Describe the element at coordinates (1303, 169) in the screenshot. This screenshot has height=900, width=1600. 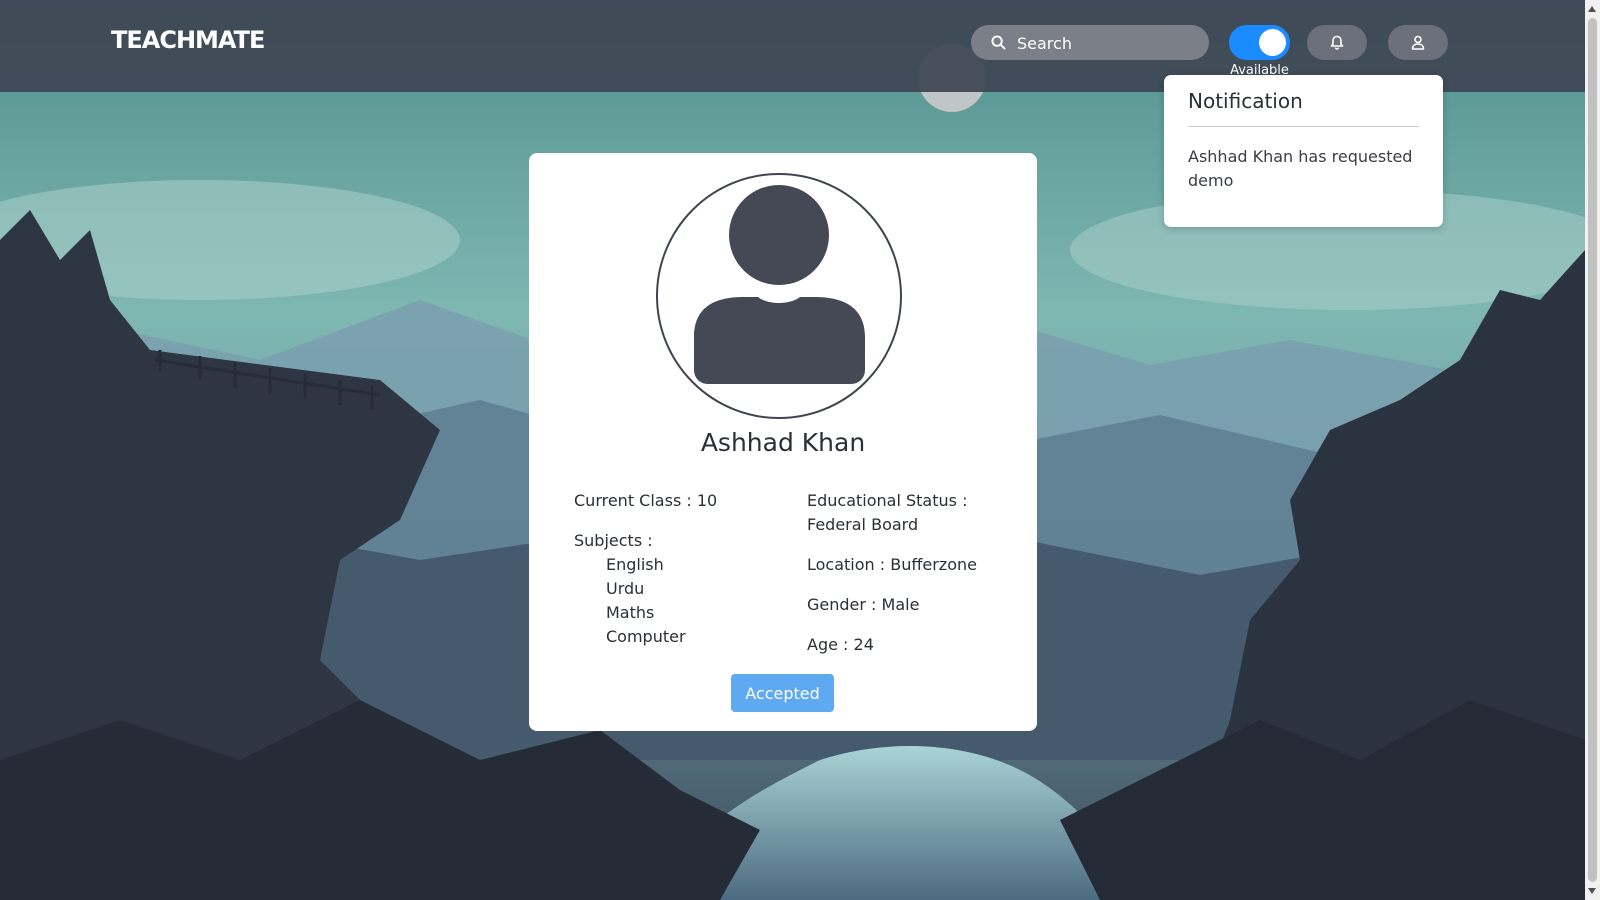
I see `notification-item: Ashhad Khan has requested demo` at that location.